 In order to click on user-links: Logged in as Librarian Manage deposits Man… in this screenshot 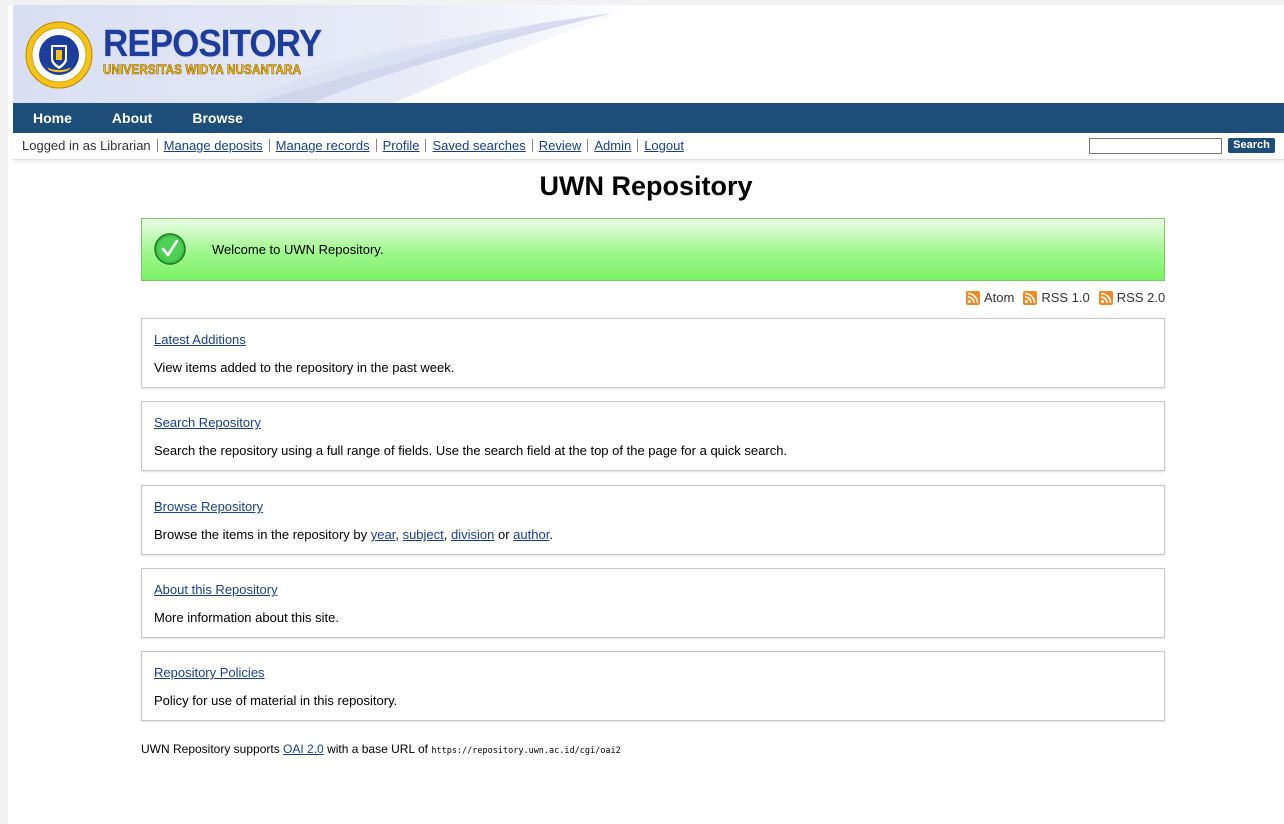, I will do `click(353, 145)`.